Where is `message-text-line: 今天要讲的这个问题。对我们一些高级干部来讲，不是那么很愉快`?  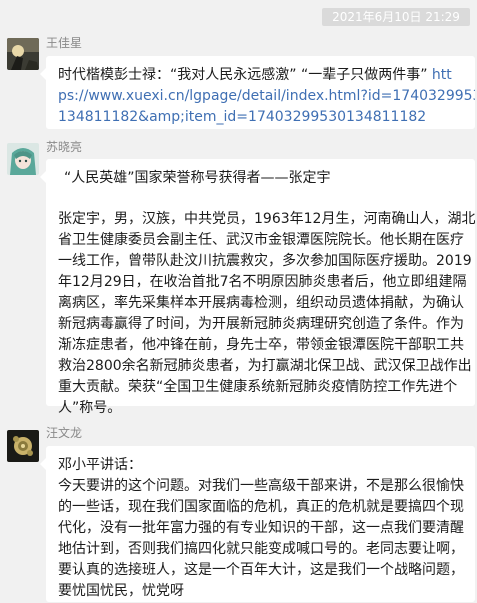
message-text-line: 今天要讲的这个问题。对我们一些高级干部来讲，不是那么很愉快 is located at coordinates (261, 486).